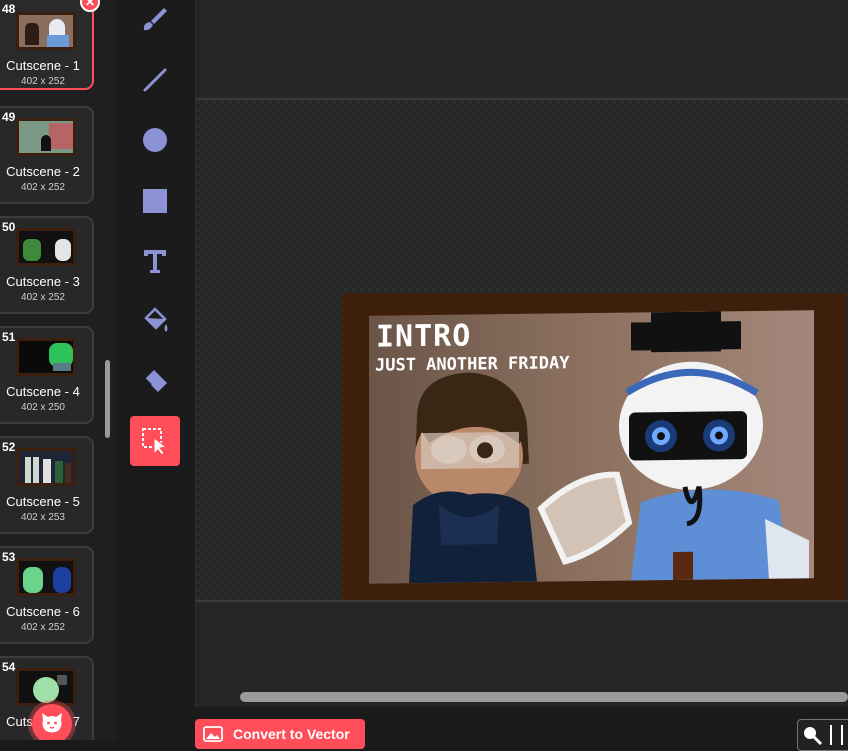  Describe the element at coordinates (813, 736) in the screenshot. I see `brush-size-icon` at that location.